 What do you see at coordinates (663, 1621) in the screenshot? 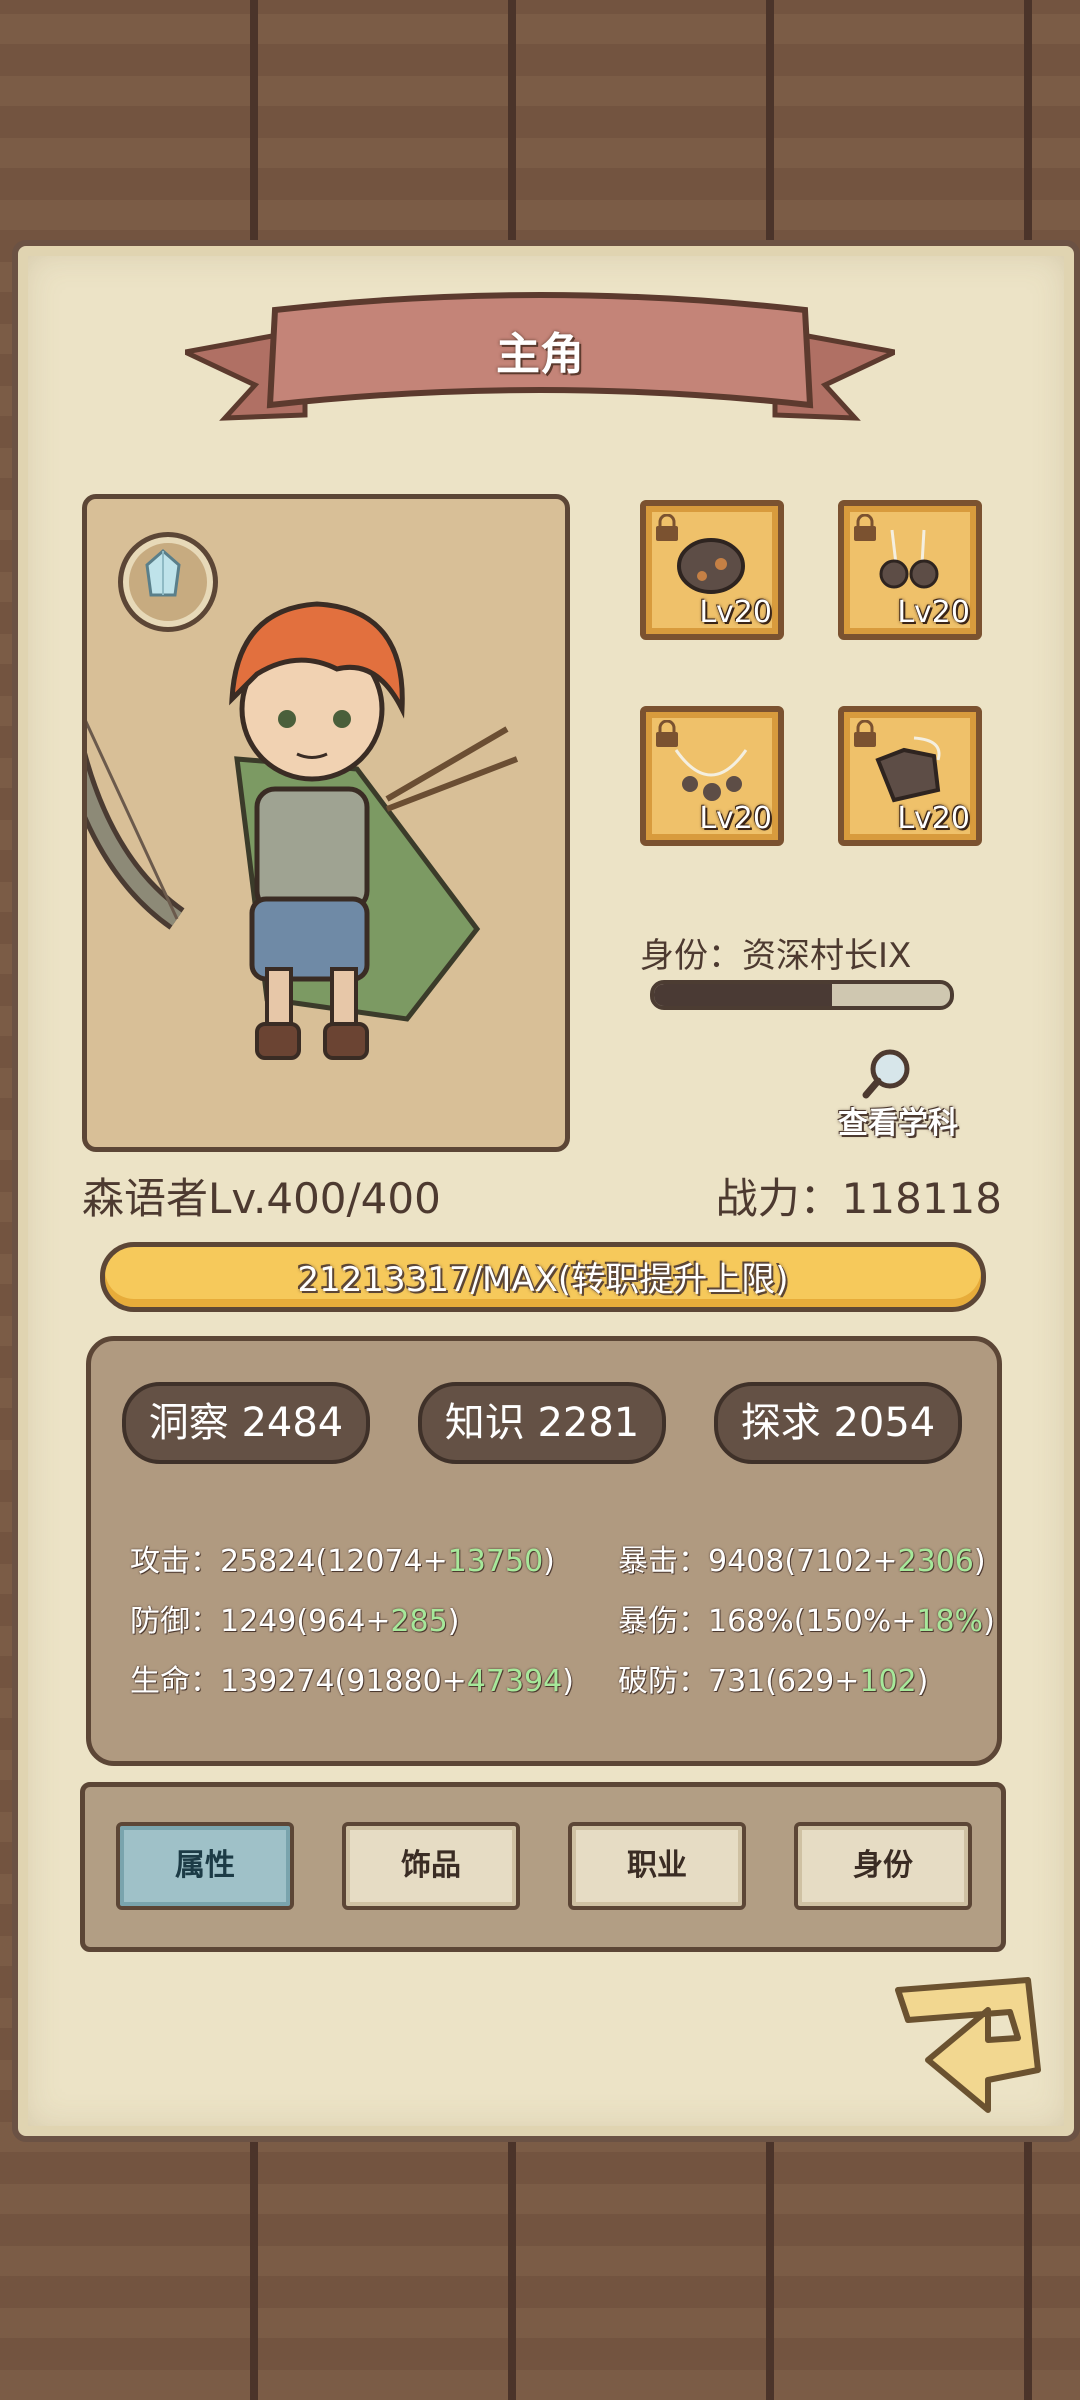
I see `stat-label: 暴伤：` at bounding box center [663, 1621].